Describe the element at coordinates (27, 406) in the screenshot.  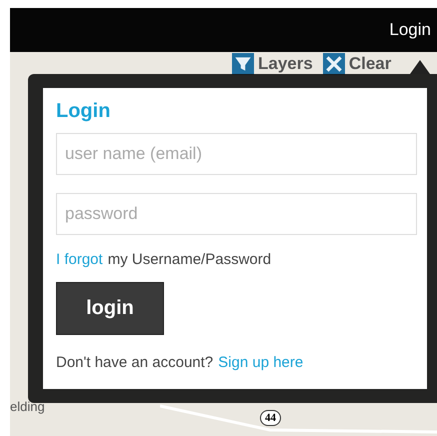
I see `map-place-label: elding` at that location.